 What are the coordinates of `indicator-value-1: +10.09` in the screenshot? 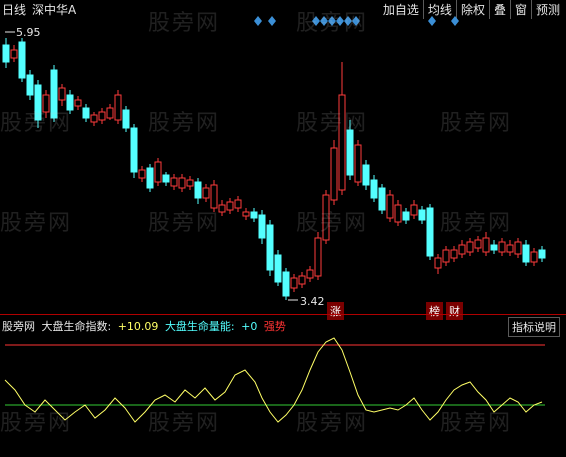 It's located at (138, 326).